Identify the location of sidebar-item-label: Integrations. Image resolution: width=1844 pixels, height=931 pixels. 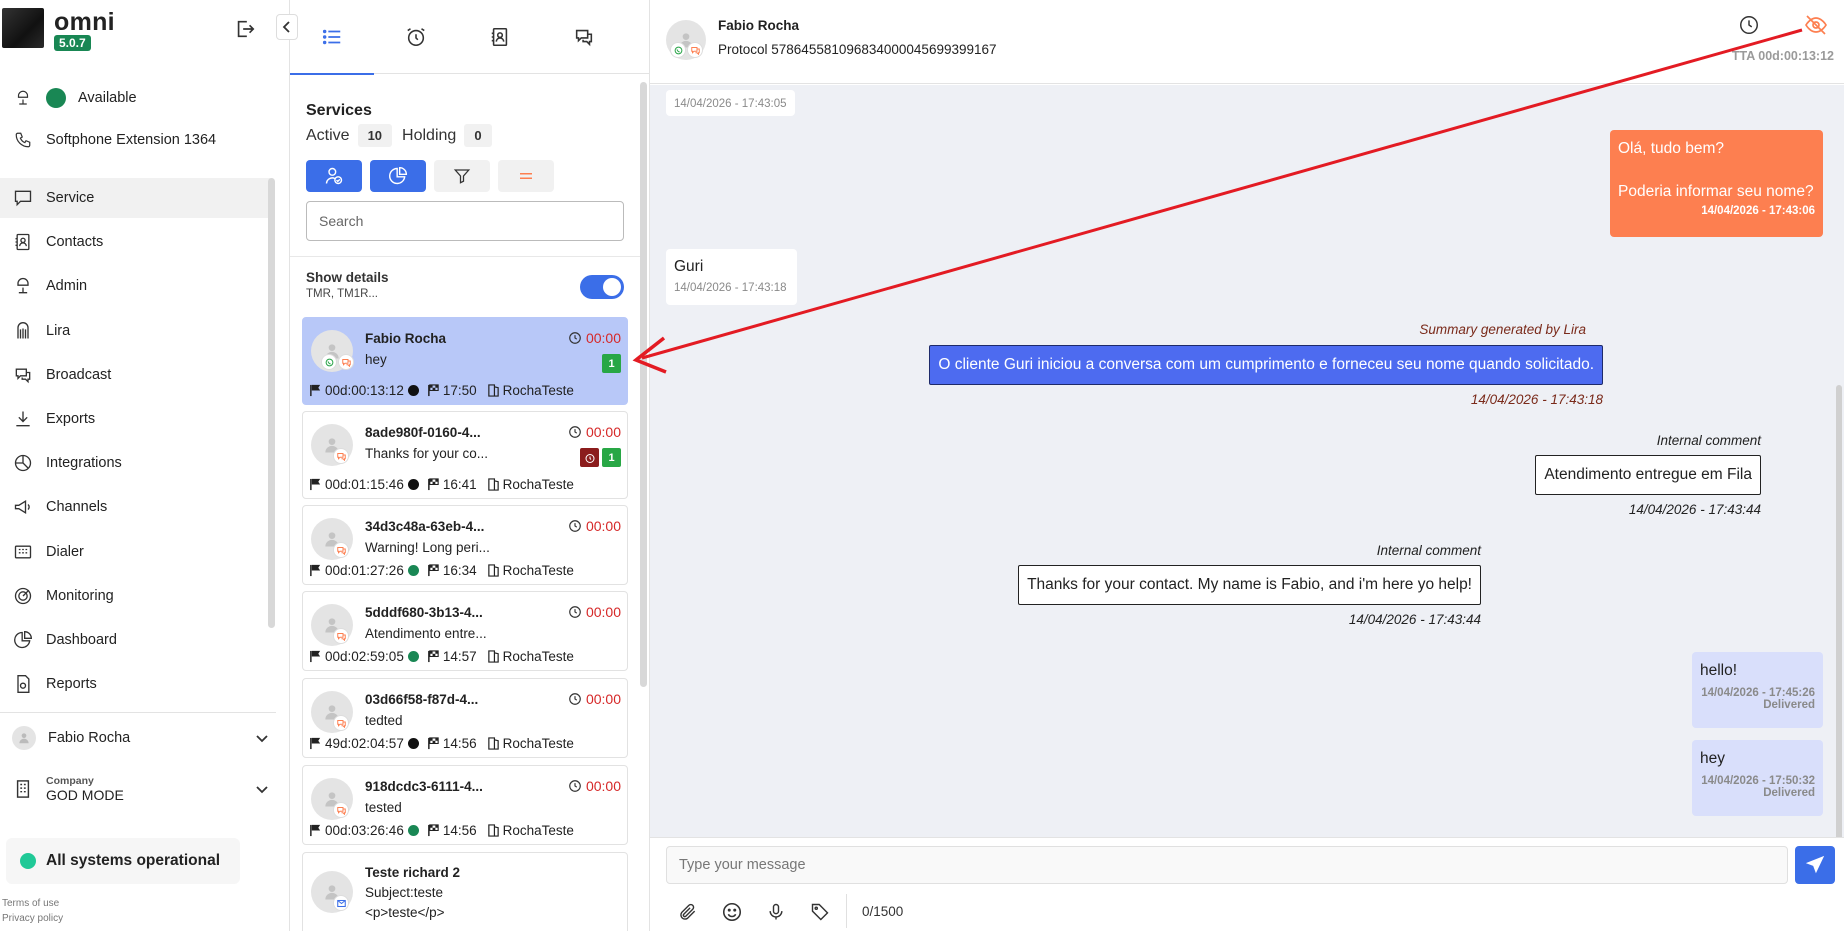
(84, 463).